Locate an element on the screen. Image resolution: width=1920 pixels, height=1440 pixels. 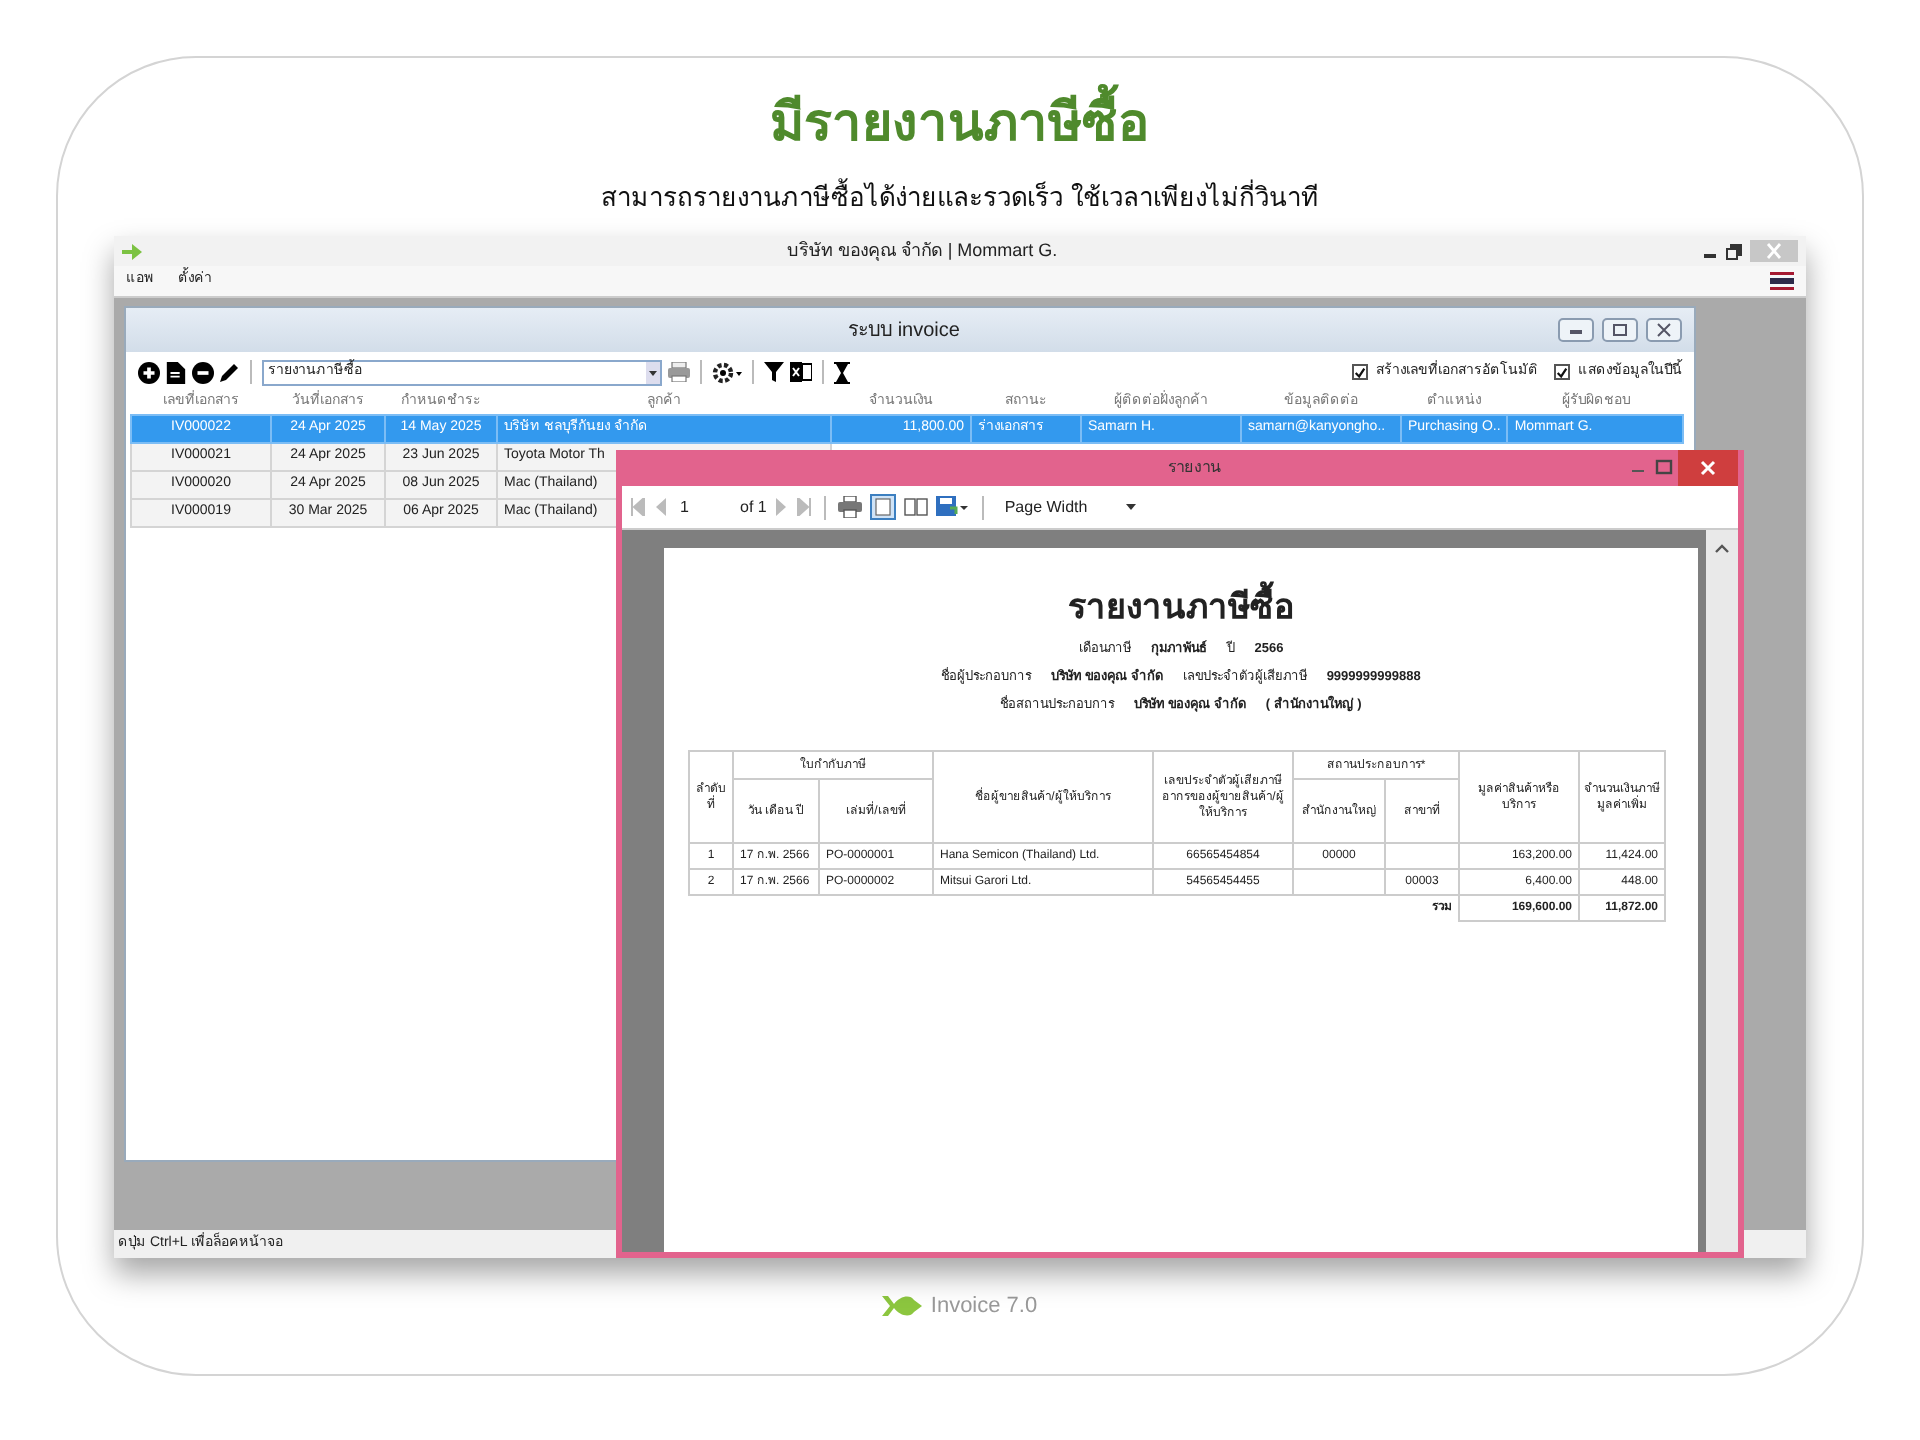
window-title: รายงาน is located at coordinates (1194, 468).